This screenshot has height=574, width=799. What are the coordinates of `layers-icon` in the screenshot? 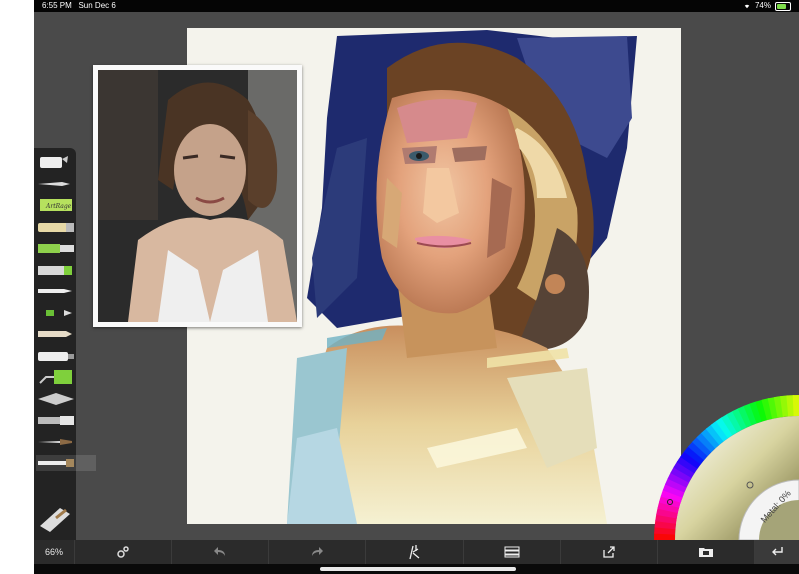 It's located at (512, 552).